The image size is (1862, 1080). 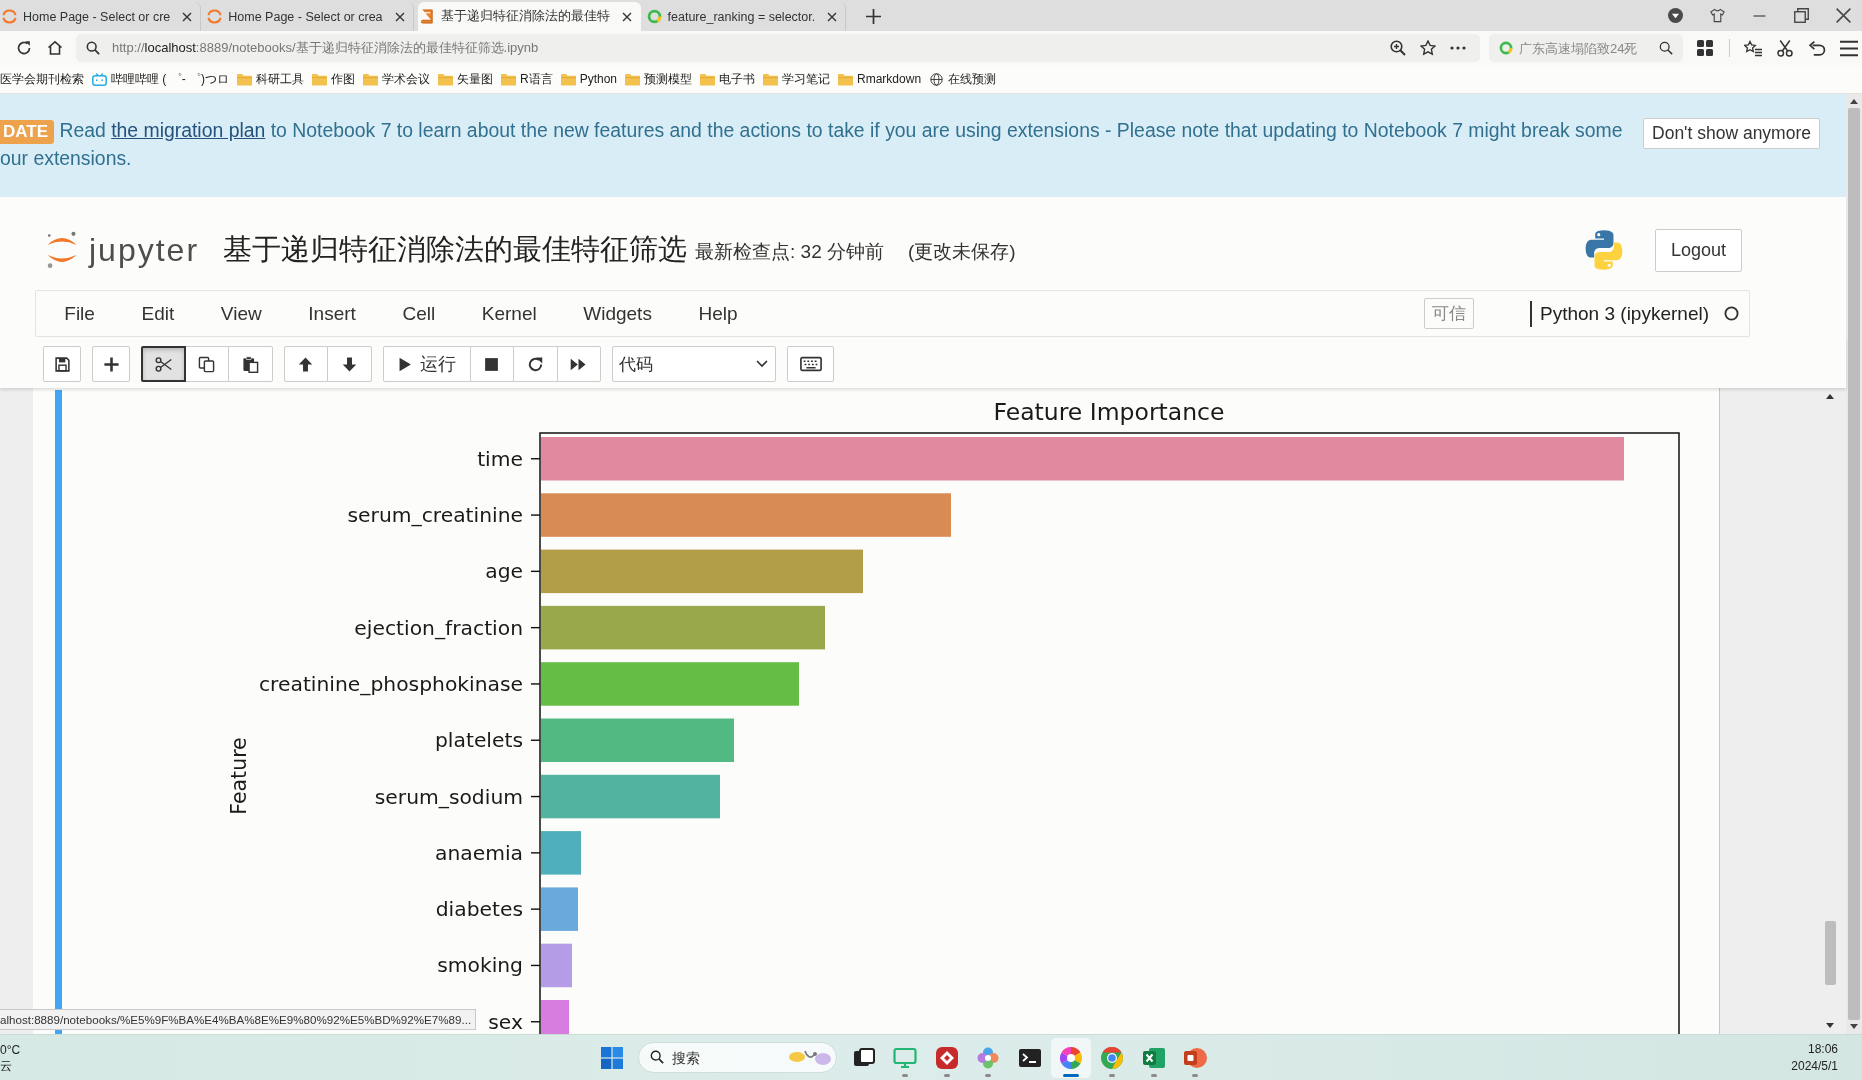 What do you see at coordinates (1428, 48) in the screenshot?
I see `star-icon` at bounding box center [1428, 48].